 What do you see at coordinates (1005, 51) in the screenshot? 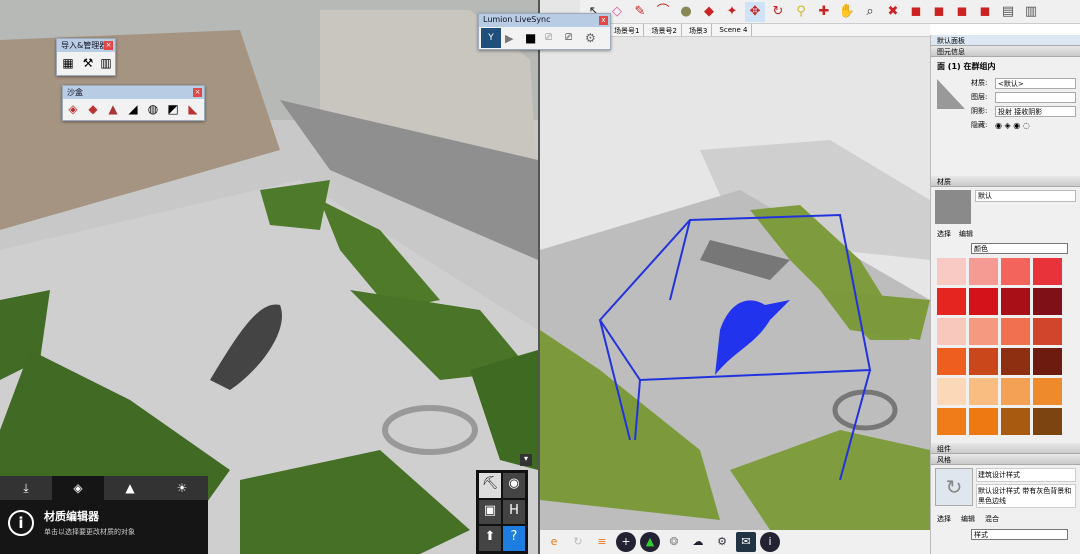
I see `entity-info-header: 图元信息` at bounding box center [1005, 51].